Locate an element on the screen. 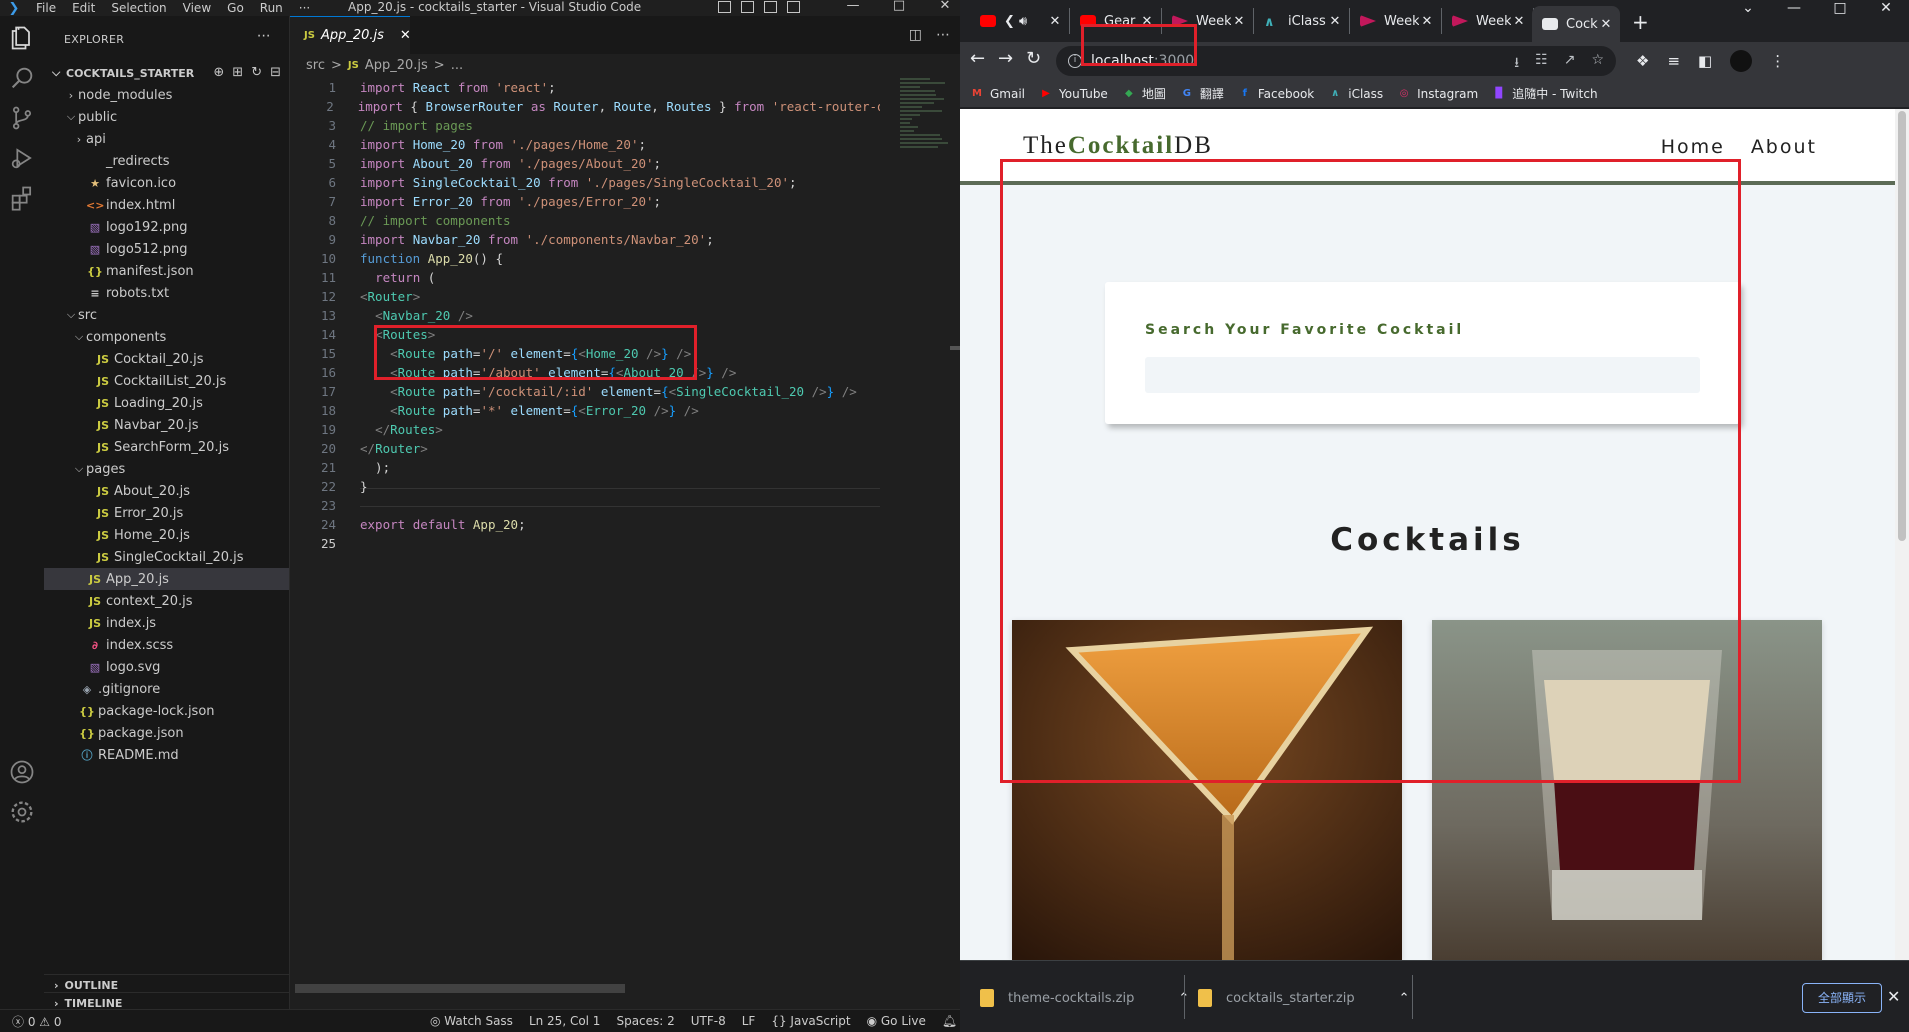 This screenshot has height=1032, width=1909. address-bar: i localhost :3000 ⭳ ☷ ↗ ☆ is located at coordinates (1336, 61).